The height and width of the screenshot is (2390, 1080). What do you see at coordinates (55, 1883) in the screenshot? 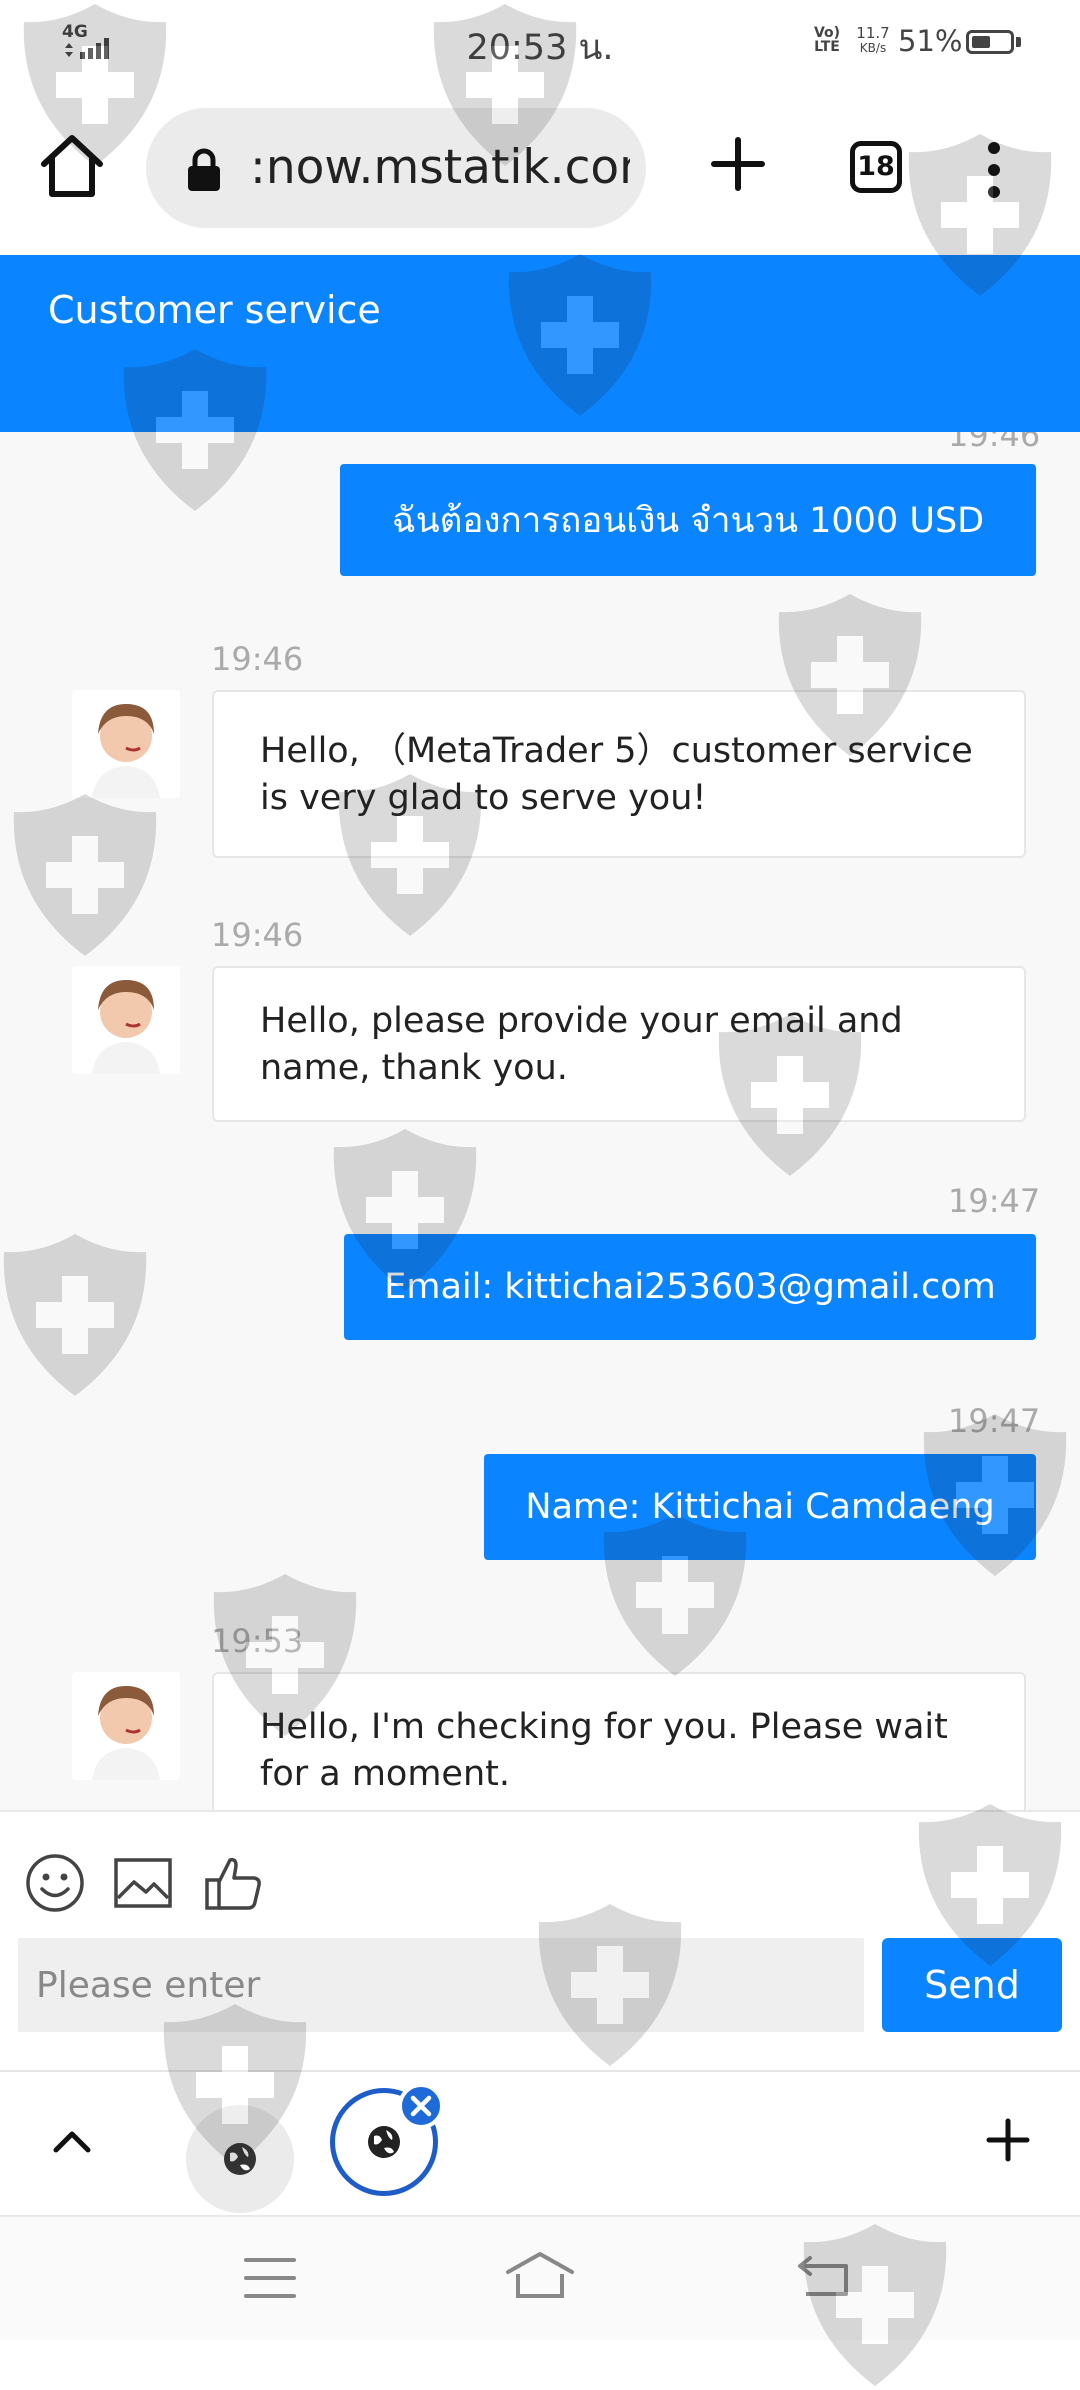
I see `smiley-icon` at bounding box center [55, 1883].